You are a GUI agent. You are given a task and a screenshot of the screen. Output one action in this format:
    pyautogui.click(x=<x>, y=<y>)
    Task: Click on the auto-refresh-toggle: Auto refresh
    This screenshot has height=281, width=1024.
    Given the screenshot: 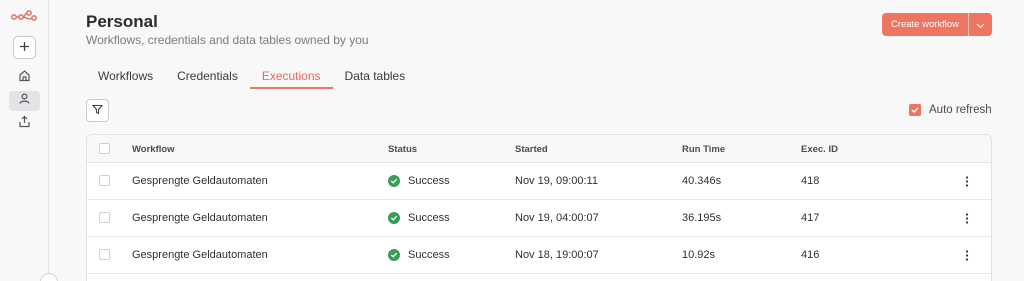 What is the action you would take?
    pyautogui.click(x=950, y=110)
    